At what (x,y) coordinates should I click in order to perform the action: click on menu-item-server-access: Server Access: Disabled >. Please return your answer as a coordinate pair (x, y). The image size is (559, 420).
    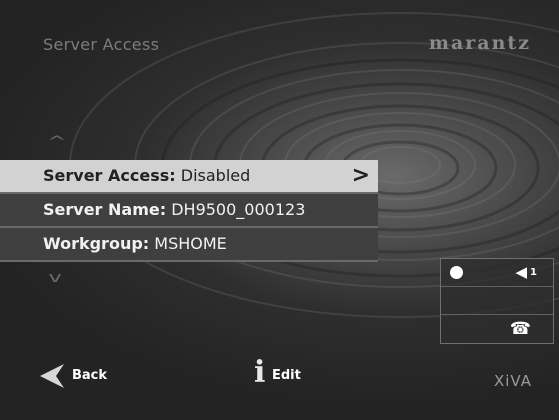
    Looking at the image, I should click on (189, 177).